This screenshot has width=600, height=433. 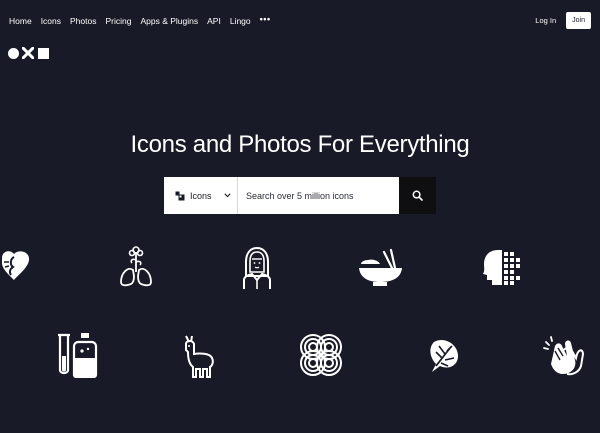 I want to click on search-bar: Icons, so click(x=300, y=195).